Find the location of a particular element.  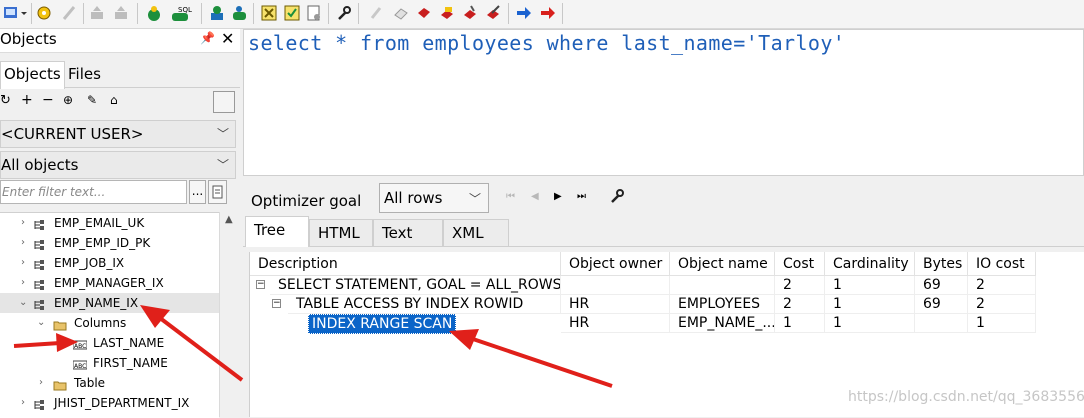

remove-icon: − is located at coordinates (48, 100).